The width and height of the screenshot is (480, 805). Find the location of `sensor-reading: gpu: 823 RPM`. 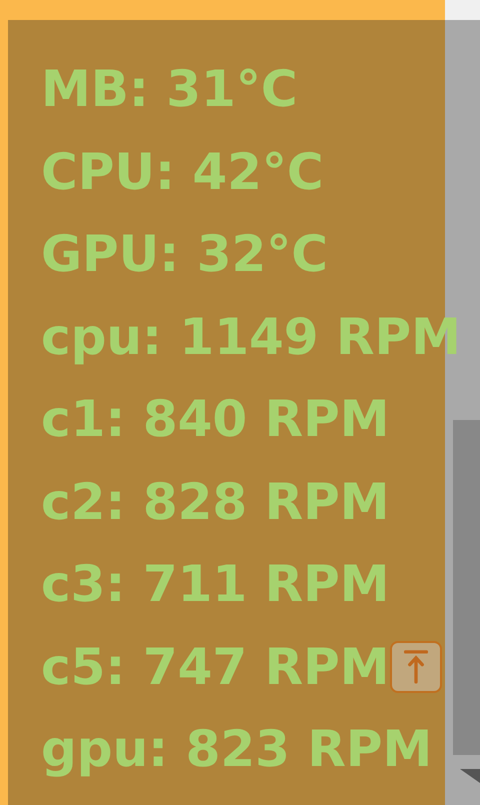

sensor-reading: gpu: 823 RPM is located at coordinates (236, 749).